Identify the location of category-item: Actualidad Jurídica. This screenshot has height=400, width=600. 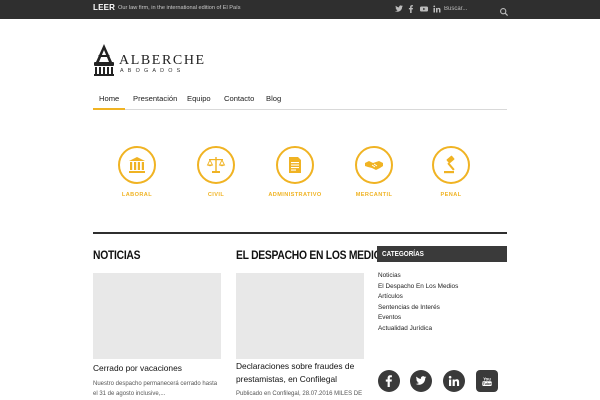
(418, 329).